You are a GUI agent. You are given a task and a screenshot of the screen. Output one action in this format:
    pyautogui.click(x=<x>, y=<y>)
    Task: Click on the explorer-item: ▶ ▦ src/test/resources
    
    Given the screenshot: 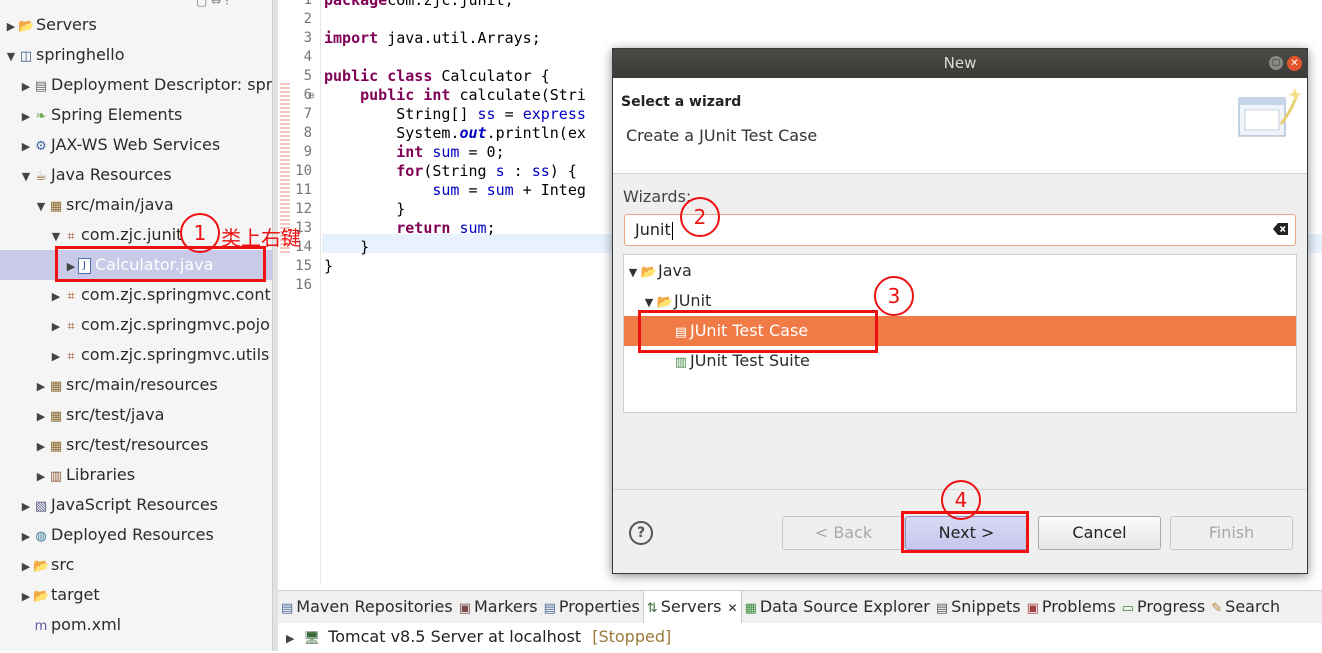 What is the action you would take?
    pyautogui.click(x=136, y=445)
    